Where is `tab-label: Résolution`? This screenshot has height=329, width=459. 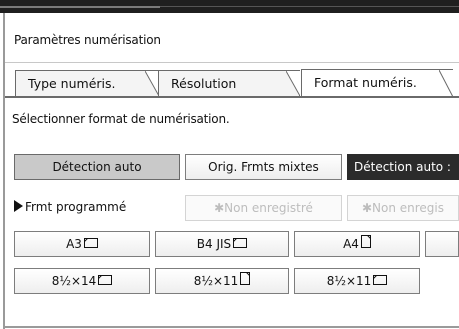
tab-label: Résolution is located at coordinates (204, 83).